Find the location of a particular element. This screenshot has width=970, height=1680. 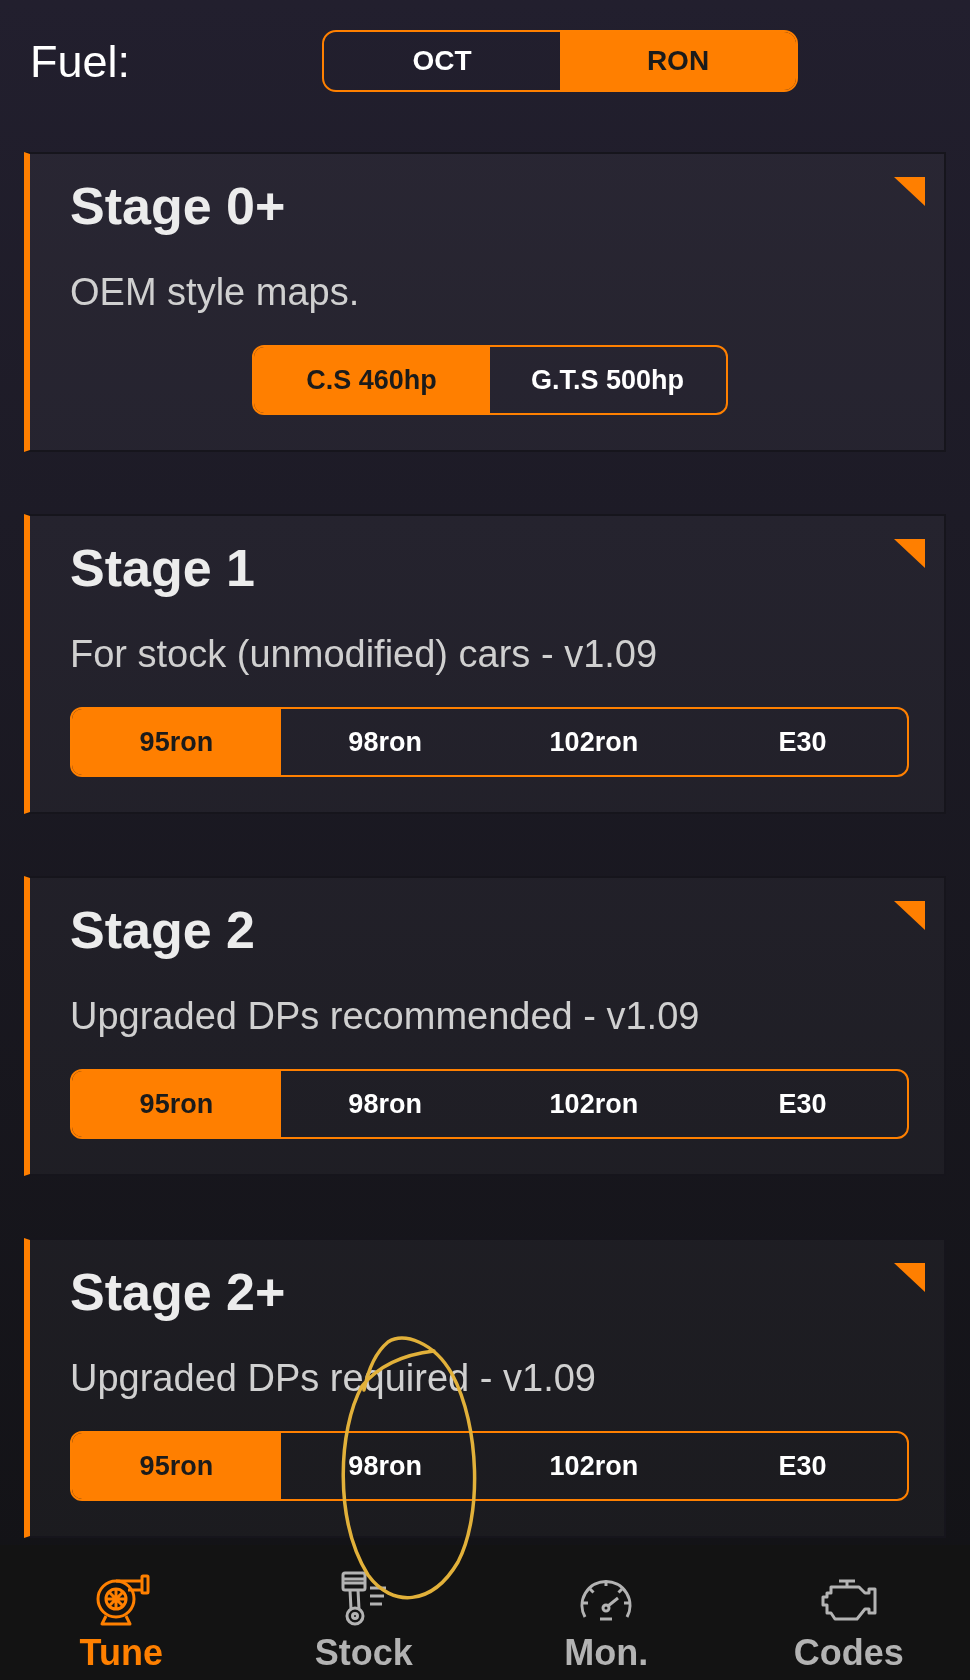

fuel-toggle: OCT RON is located at coordinates (560, 61).